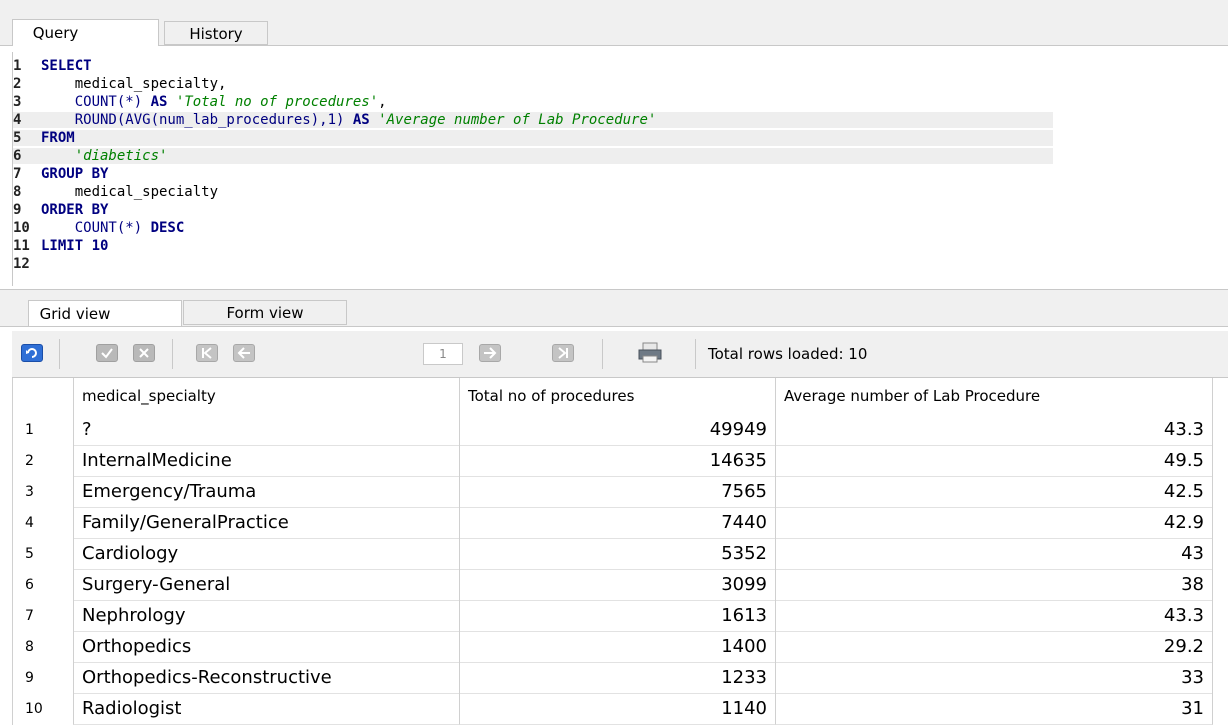 This screenshot has height=725, width=1228. I want to click on sql-string: 'diabetics', so click(104, 156).